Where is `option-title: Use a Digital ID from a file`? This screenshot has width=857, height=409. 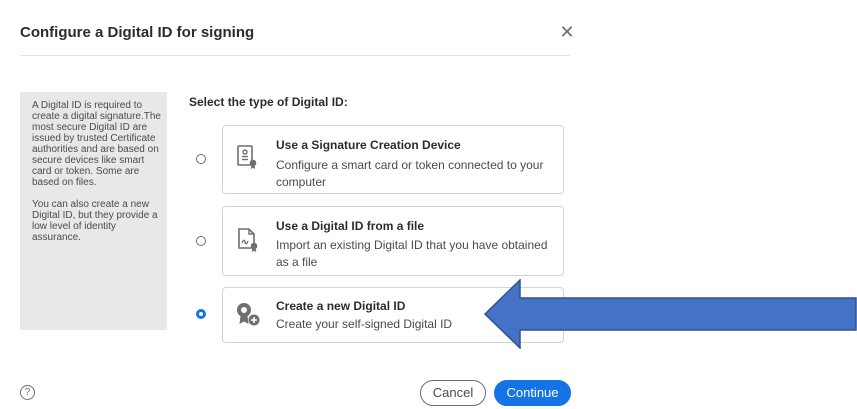 option-title: Use a Digital ID from a file is located at coordinates (350, 226).